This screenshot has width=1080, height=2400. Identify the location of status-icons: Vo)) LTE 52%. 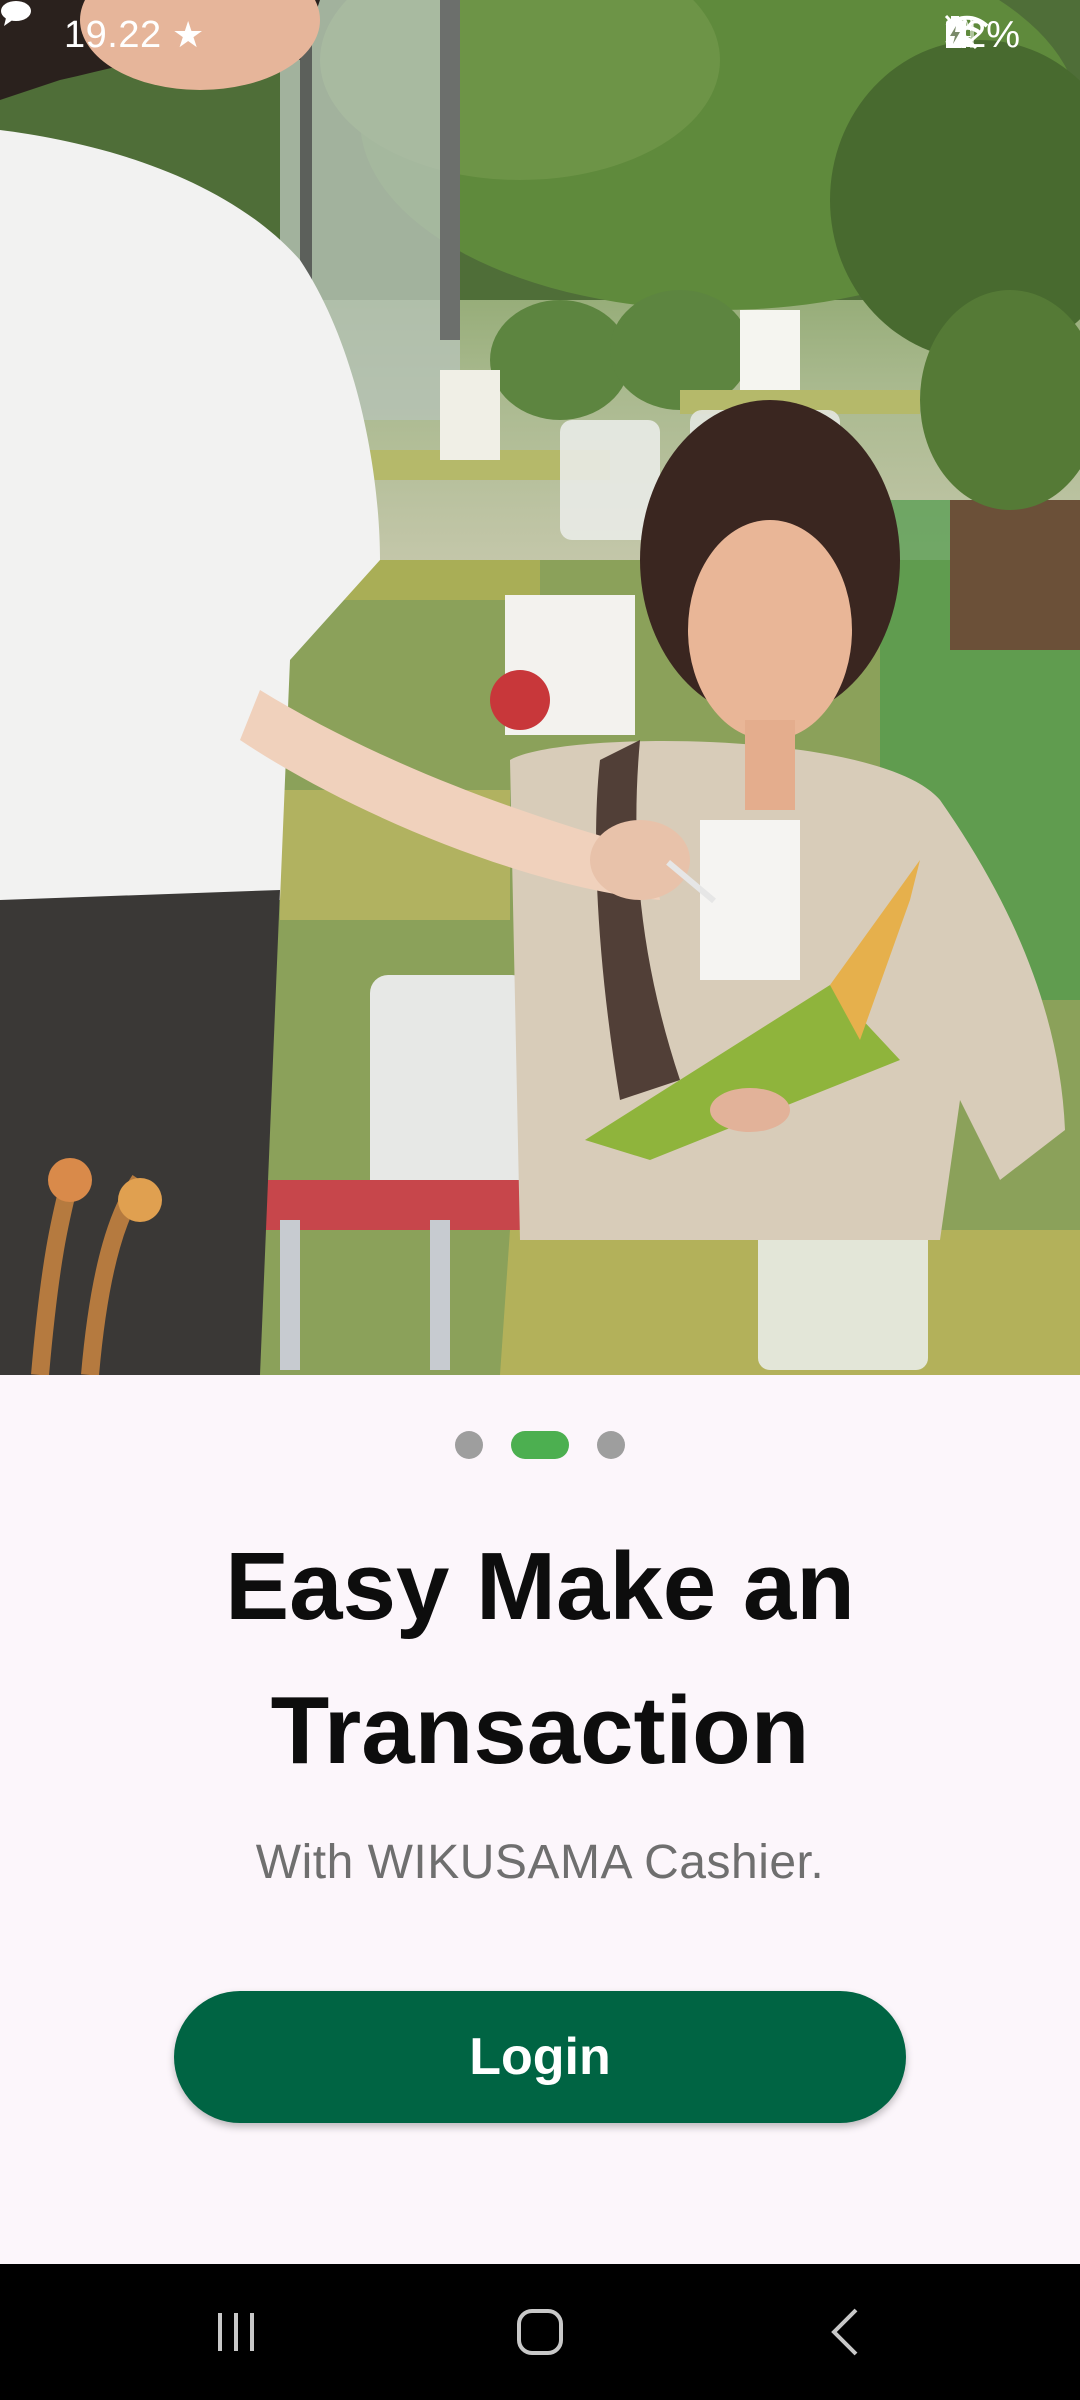
(982, 35).